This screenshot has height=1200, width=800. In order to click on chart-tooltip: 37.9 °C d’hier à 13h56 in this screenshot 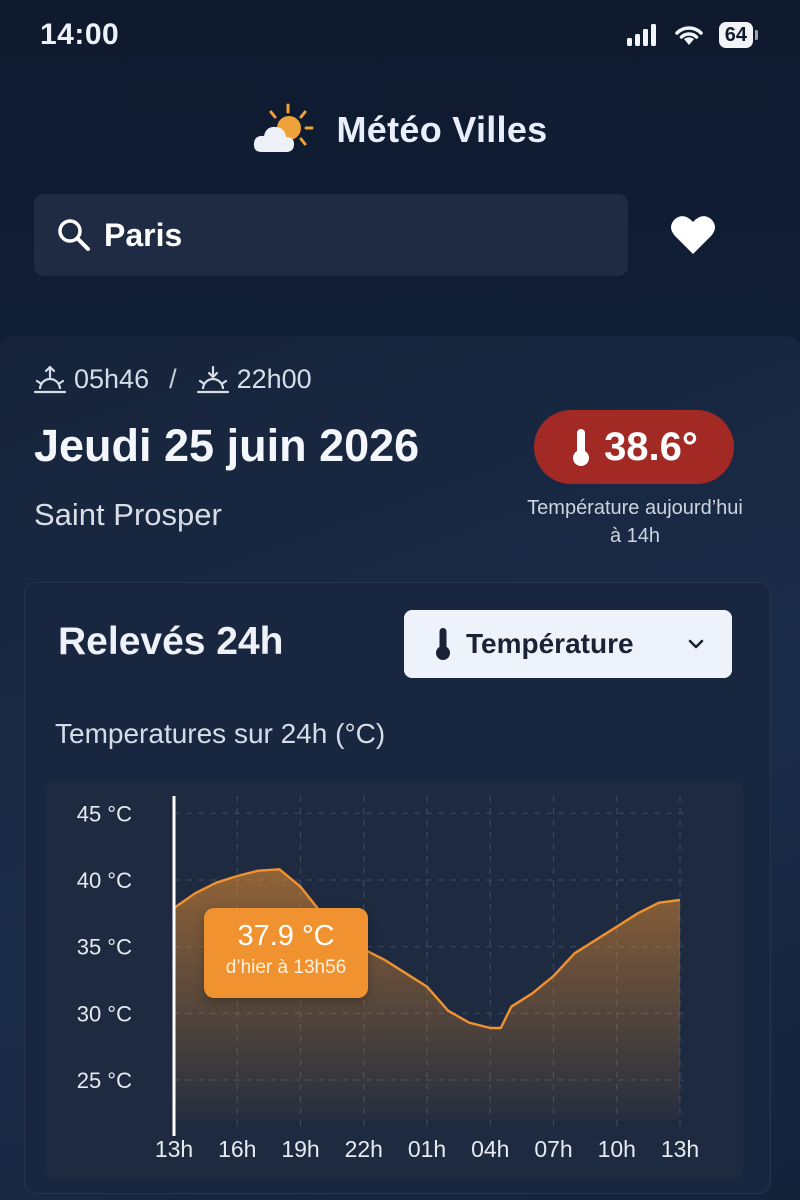, I will do `click(286, 953)`.